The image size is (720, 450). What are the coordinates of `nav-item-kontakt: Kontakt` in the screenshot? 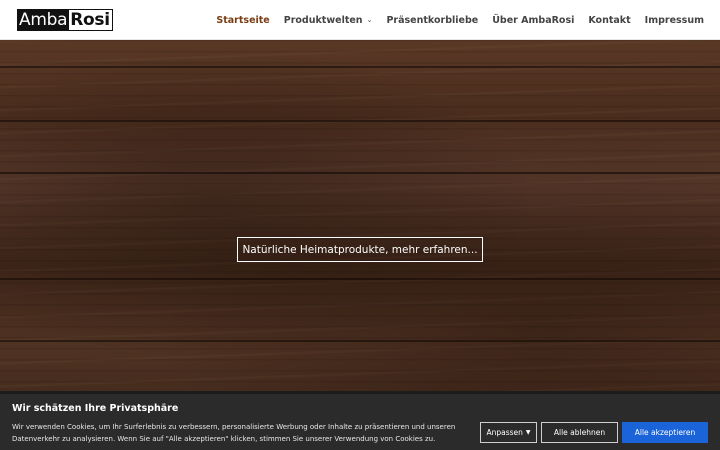 It's located at (609, 20).